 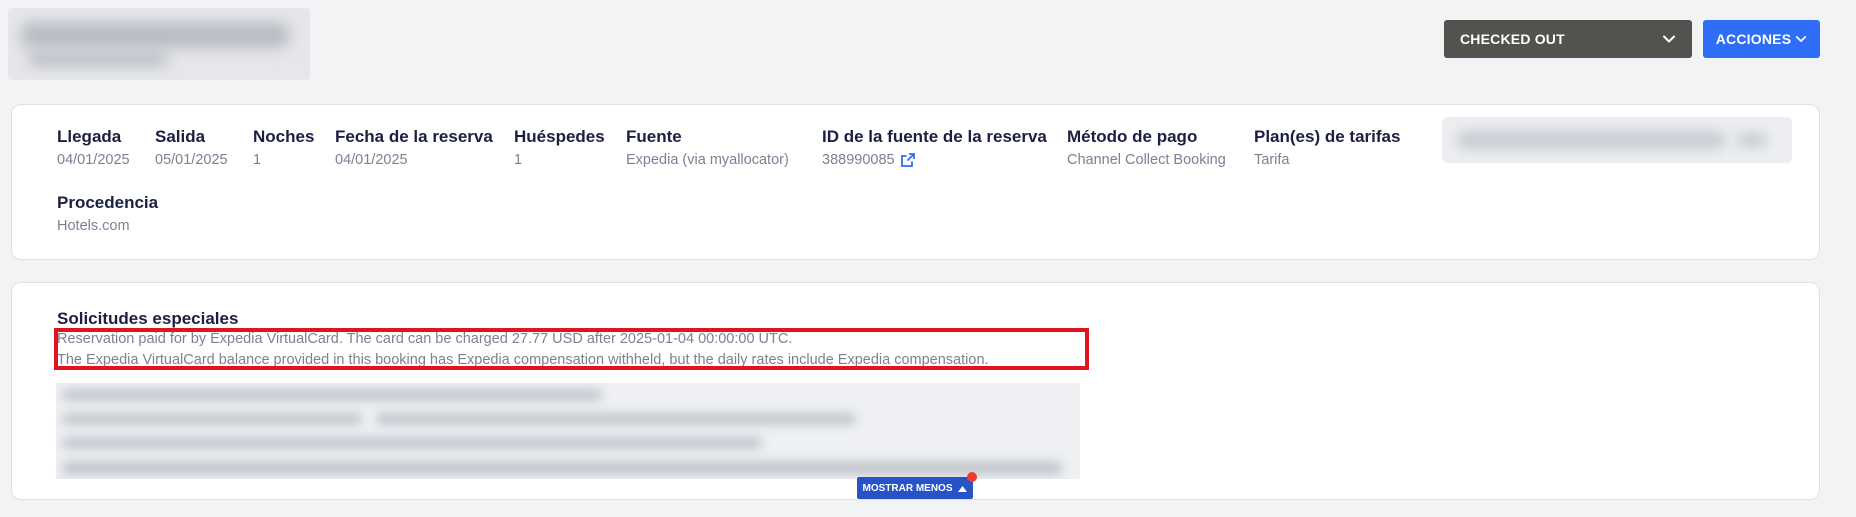 I want to click on origin-field: Procedencia Hotels.com, so click(x=107, y=213).